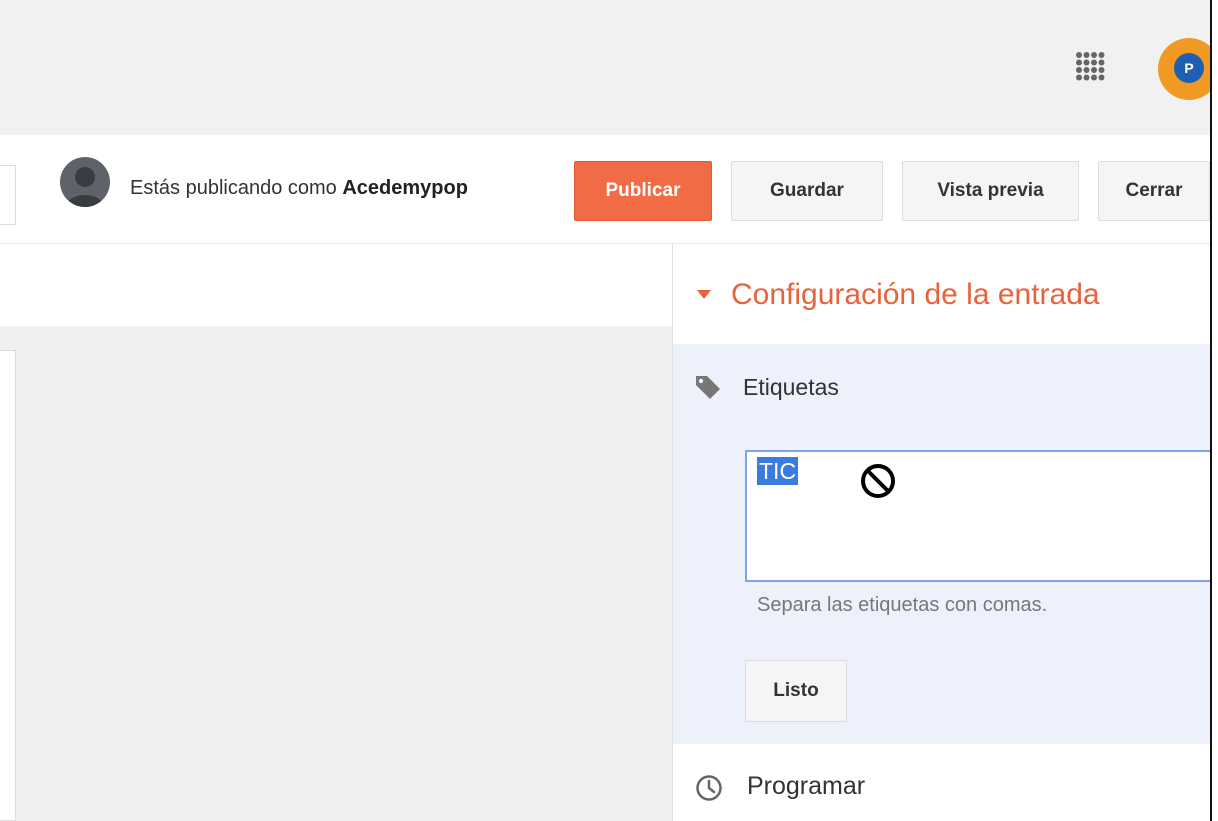  I want to click on user-silhouette-icon, so click(85, 187).